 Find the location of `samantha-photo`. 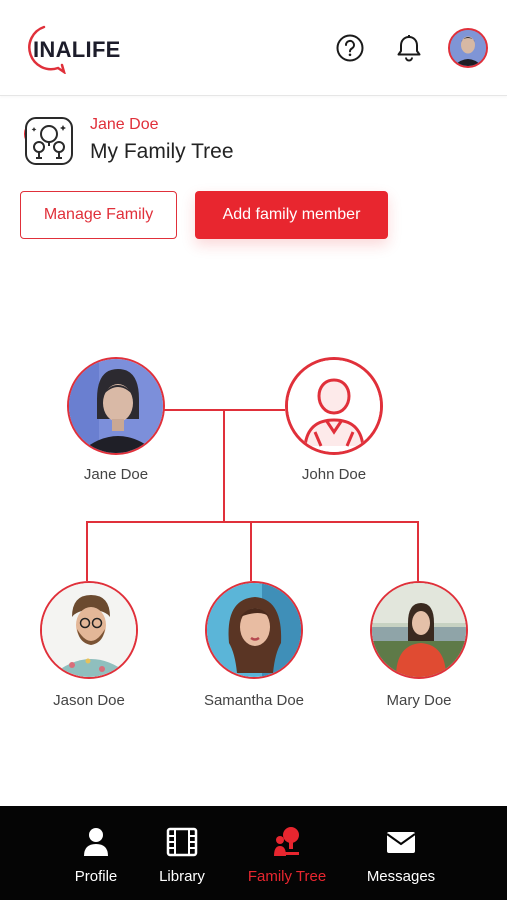

samantha-photo is located at coordinates (254, 630).